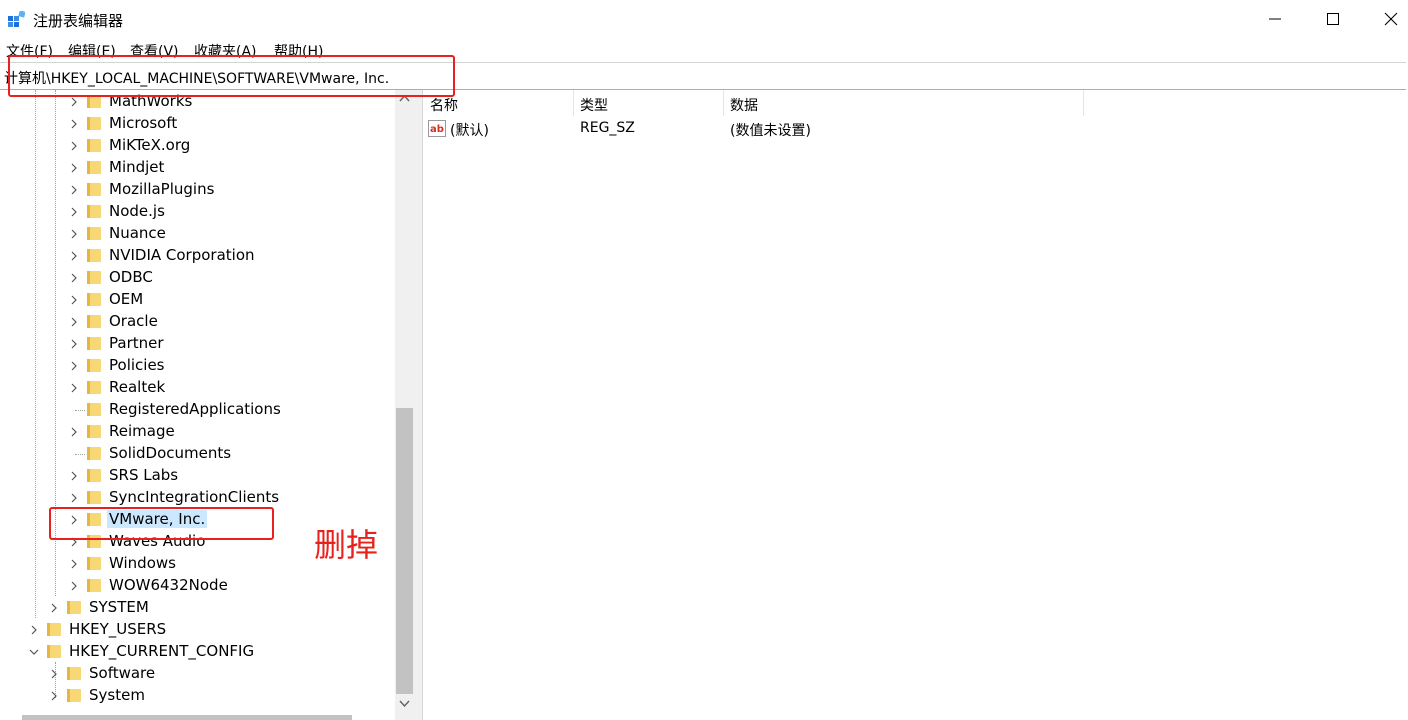 The image size is (1408, 720). Describe the element at coordinates (704, 19) in the screenshot. I see `title-bar: 注册表编辑器` at that location.